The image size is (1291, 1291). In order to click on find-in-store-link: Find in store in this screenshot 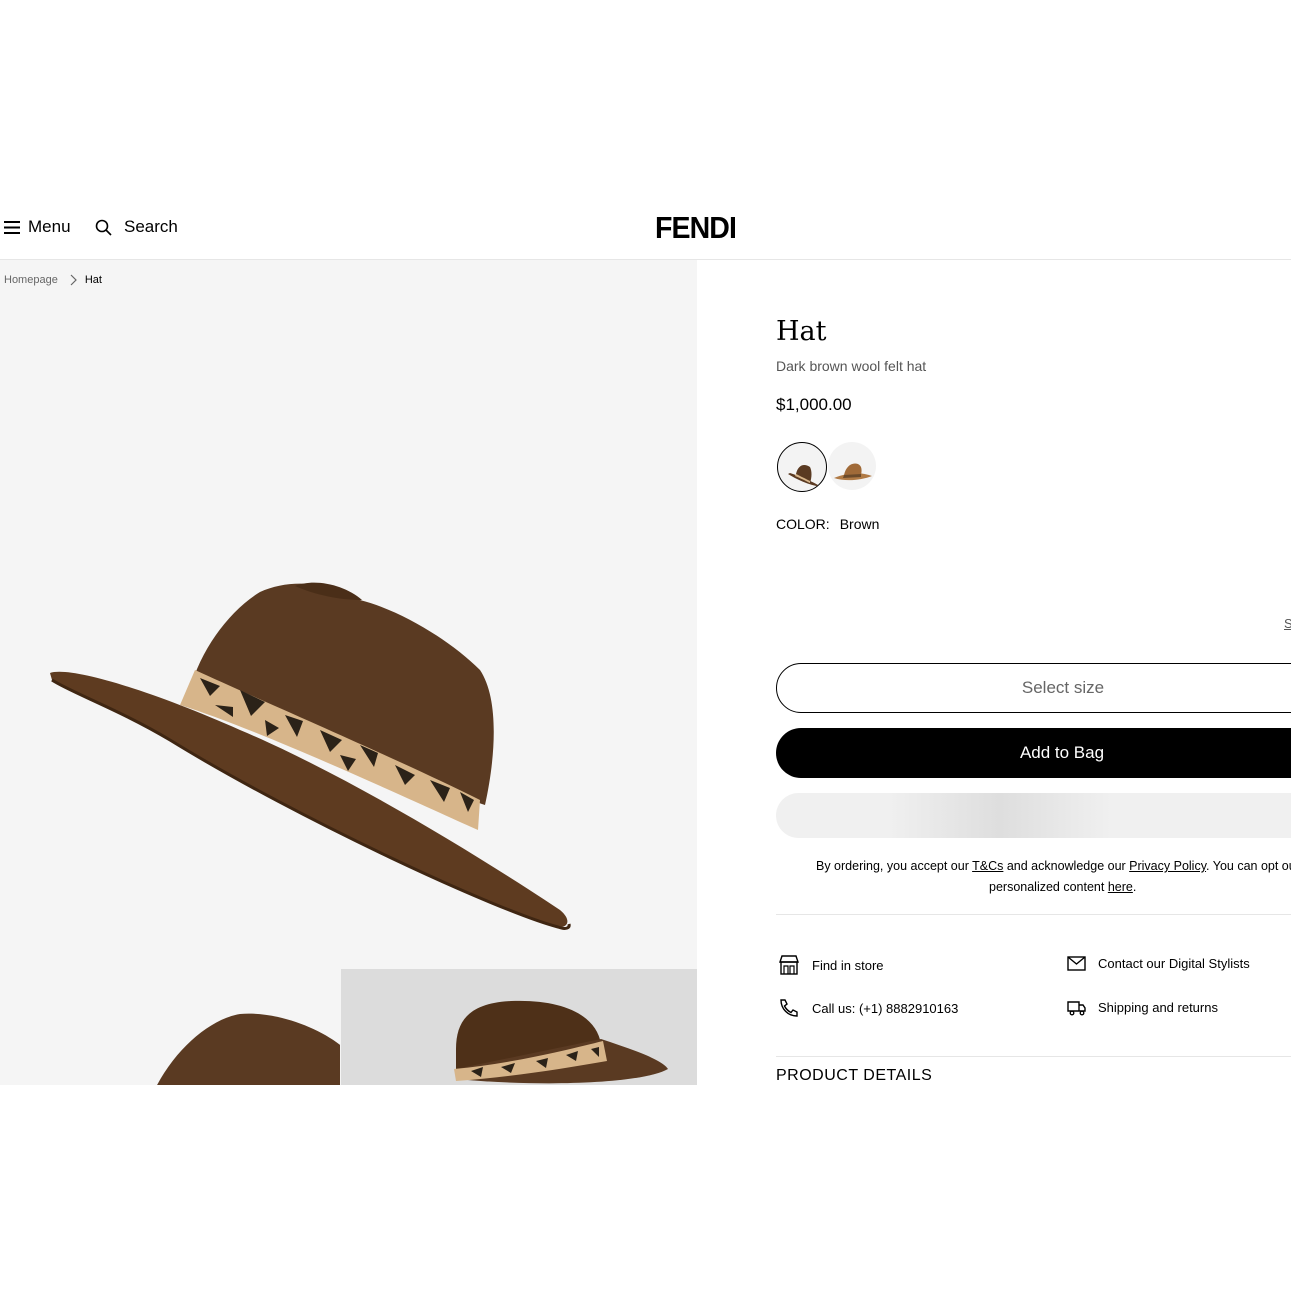, I will do `click(831, 965)`.